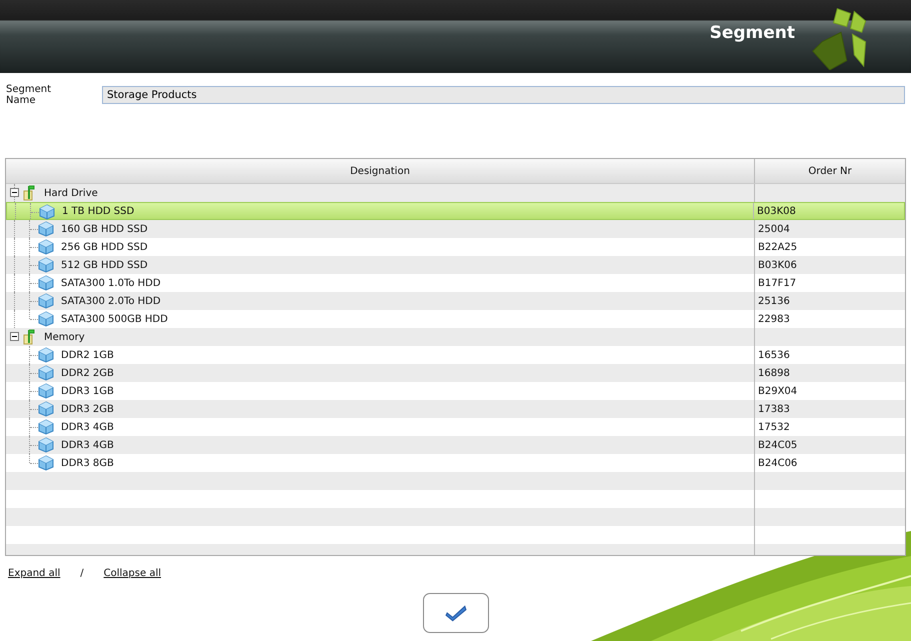  I want to click on item-name: 160 GB HDD SSD, so click(104, 229).